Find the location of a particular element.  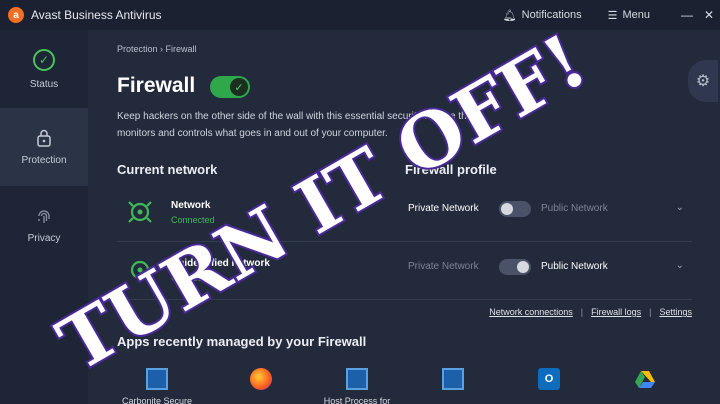

fingerprint-icon is located at coordinates (44, 216).